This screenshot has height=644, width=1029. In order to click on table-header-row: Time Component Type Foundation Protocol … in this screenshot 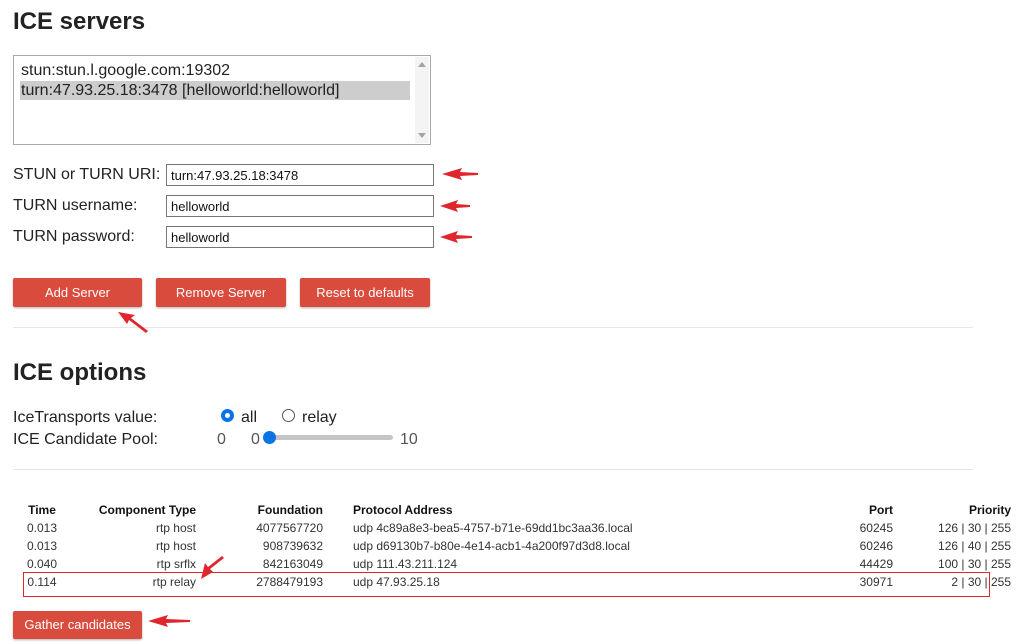, I will do `click(512, 510)`.